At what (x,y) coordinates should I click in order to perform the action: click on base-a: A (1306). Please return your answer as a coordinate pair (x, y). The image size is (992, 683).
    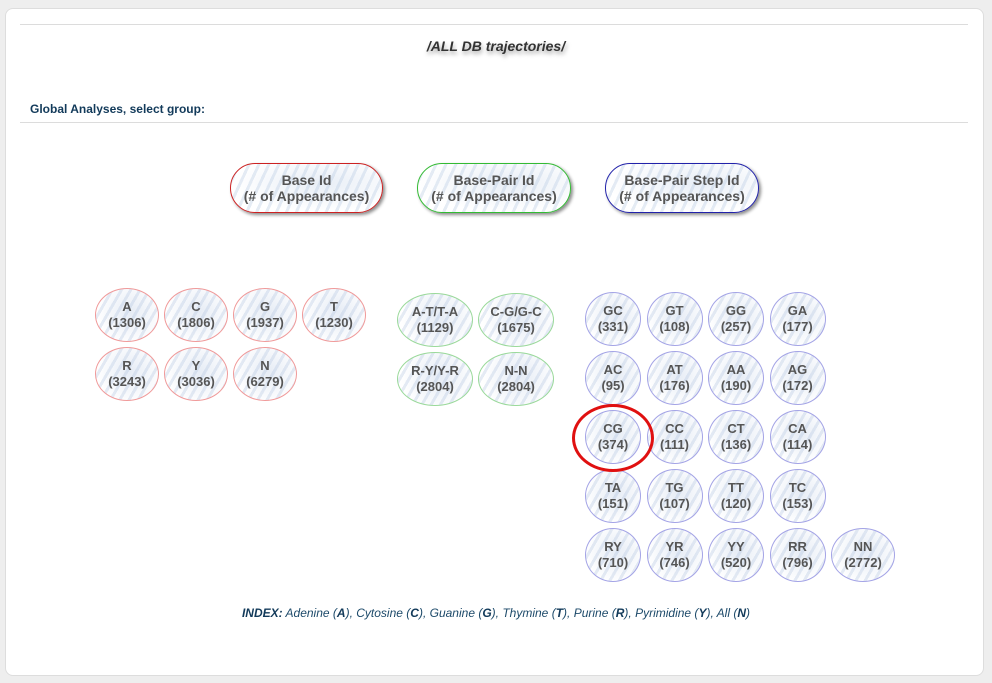
    Looking at the image, I should click on (127, 315).